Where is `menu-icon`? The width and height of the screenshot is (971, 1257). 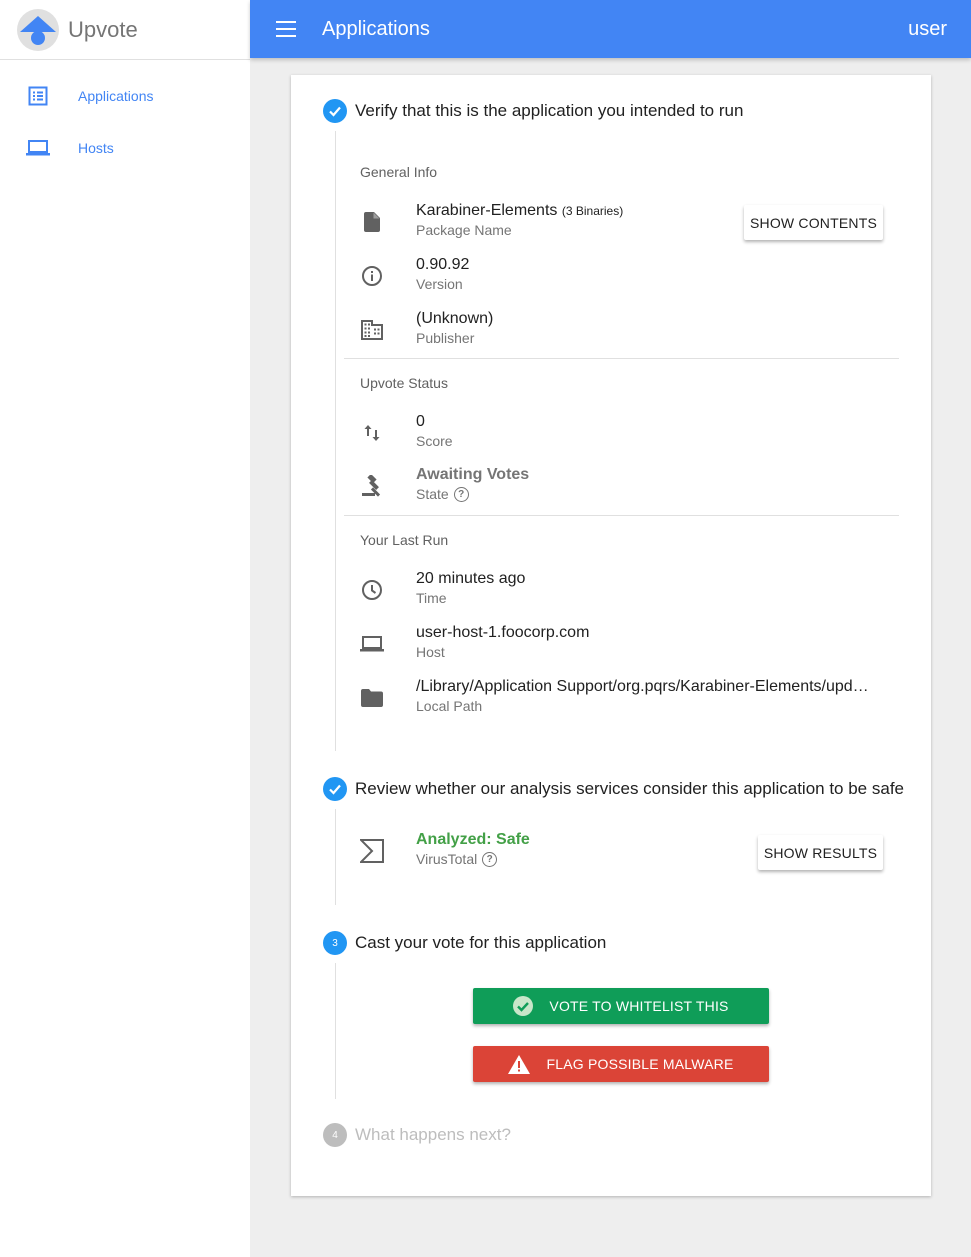
menu-icon is located at coordinates (286, 29).